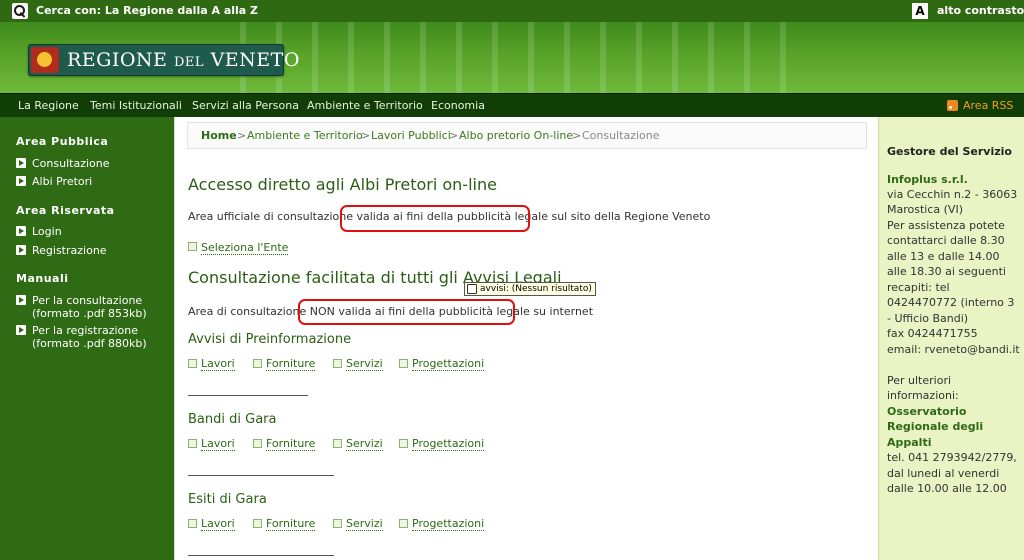 This screenshot has height=560, width=1024. Describe the element at coordinates (411, 135) in the screenshot. I see `breadcrumb-lavori-pubblici: Lavori Pubblici` at that location.